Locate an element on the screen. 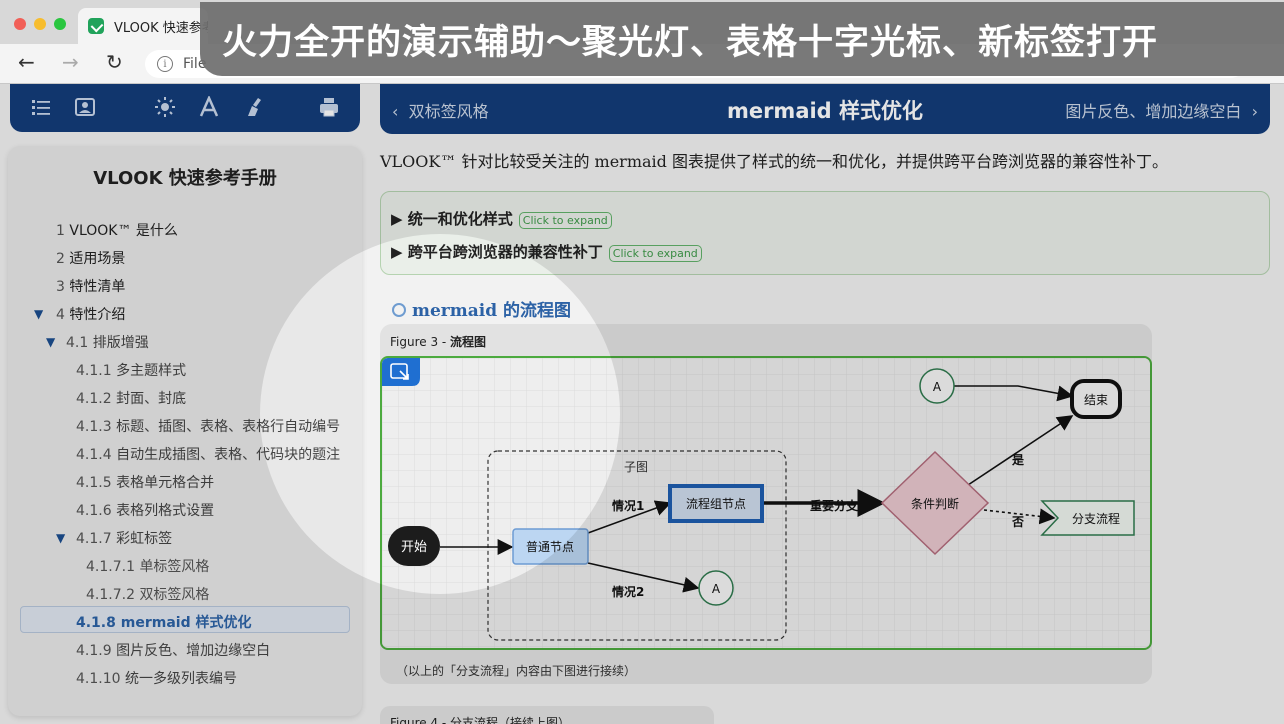 The image size is (1284, 724). branch-flow-label: 分支流程 is located at coordinates (1096, 518).